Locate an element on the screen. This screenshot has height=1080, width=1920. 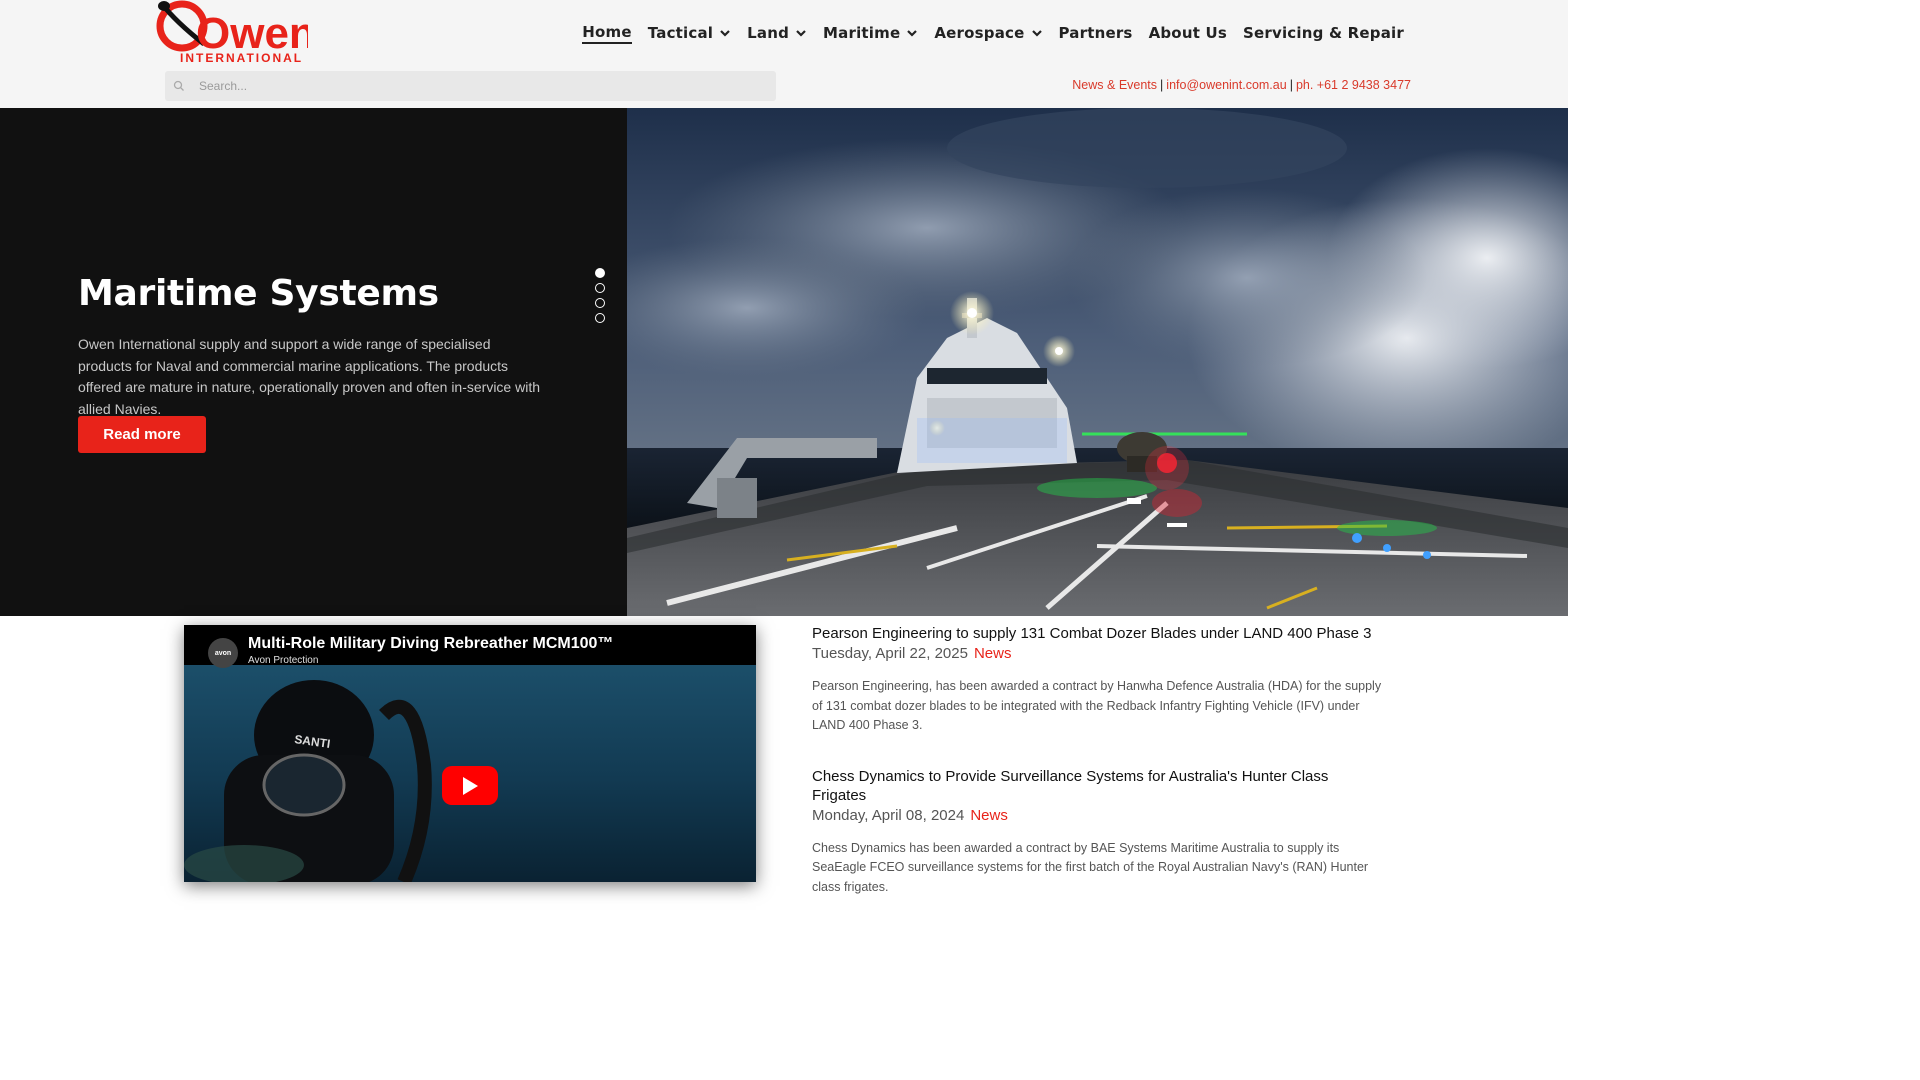
video-channel: Avon Protection is located at coordinates (283, 660).